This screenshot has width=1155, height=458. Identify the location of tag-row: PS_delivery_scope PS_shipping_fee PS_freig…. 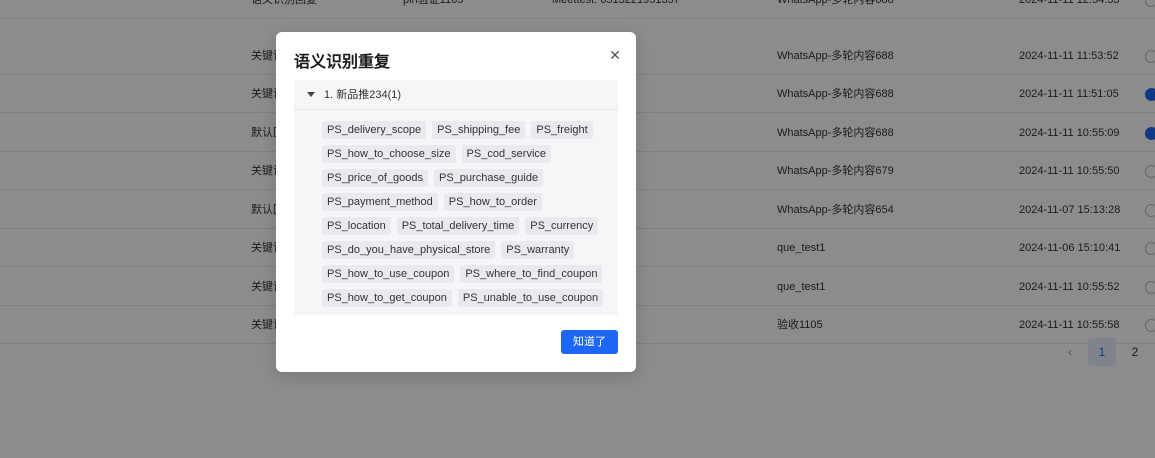
(467, 130).